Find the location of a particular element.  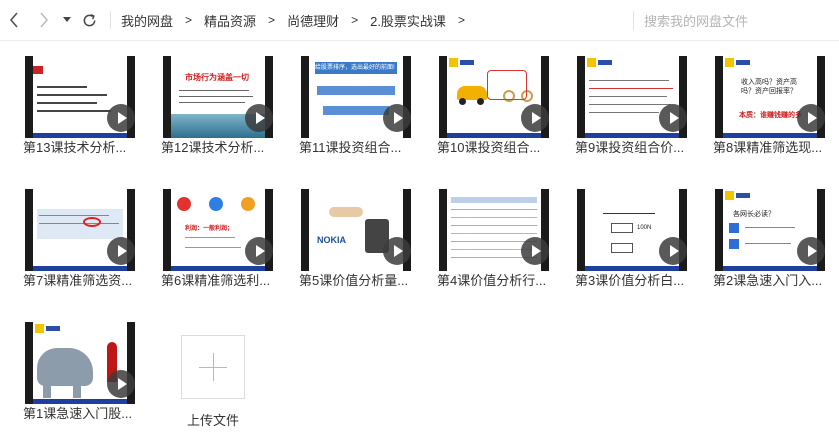

video-thumbnail: 各网长必读？ is located at coordinates (770, 230).